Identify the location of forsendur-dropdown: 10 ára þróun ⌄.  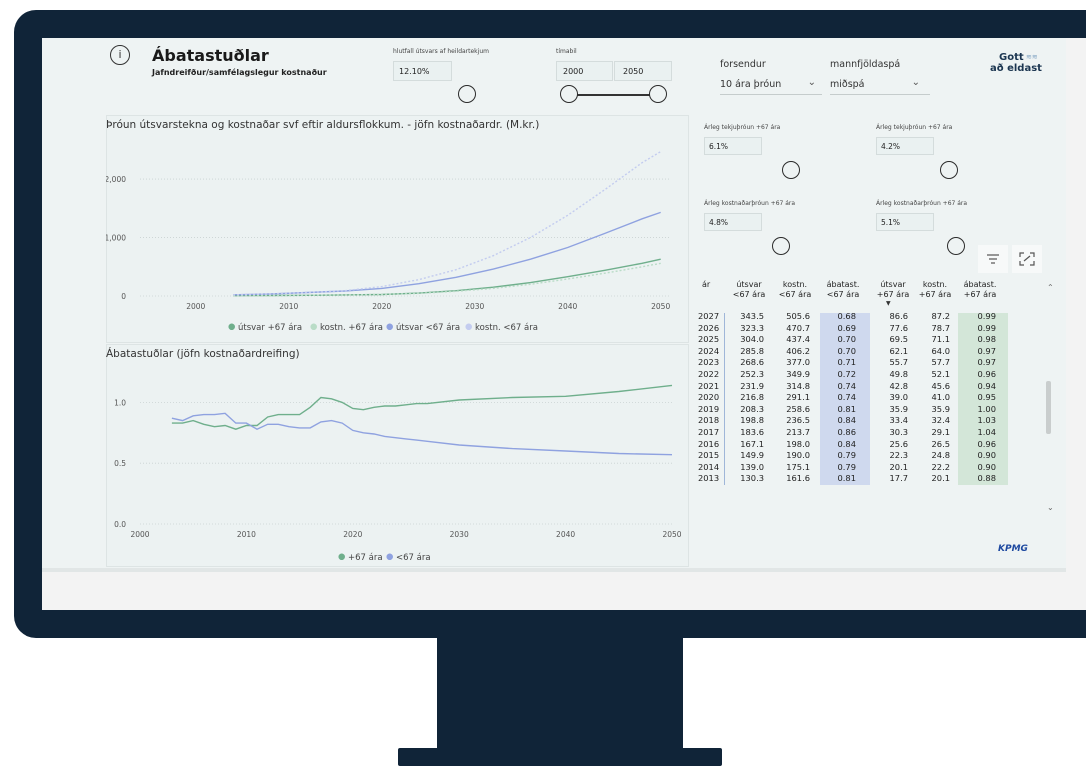
(771, 85).